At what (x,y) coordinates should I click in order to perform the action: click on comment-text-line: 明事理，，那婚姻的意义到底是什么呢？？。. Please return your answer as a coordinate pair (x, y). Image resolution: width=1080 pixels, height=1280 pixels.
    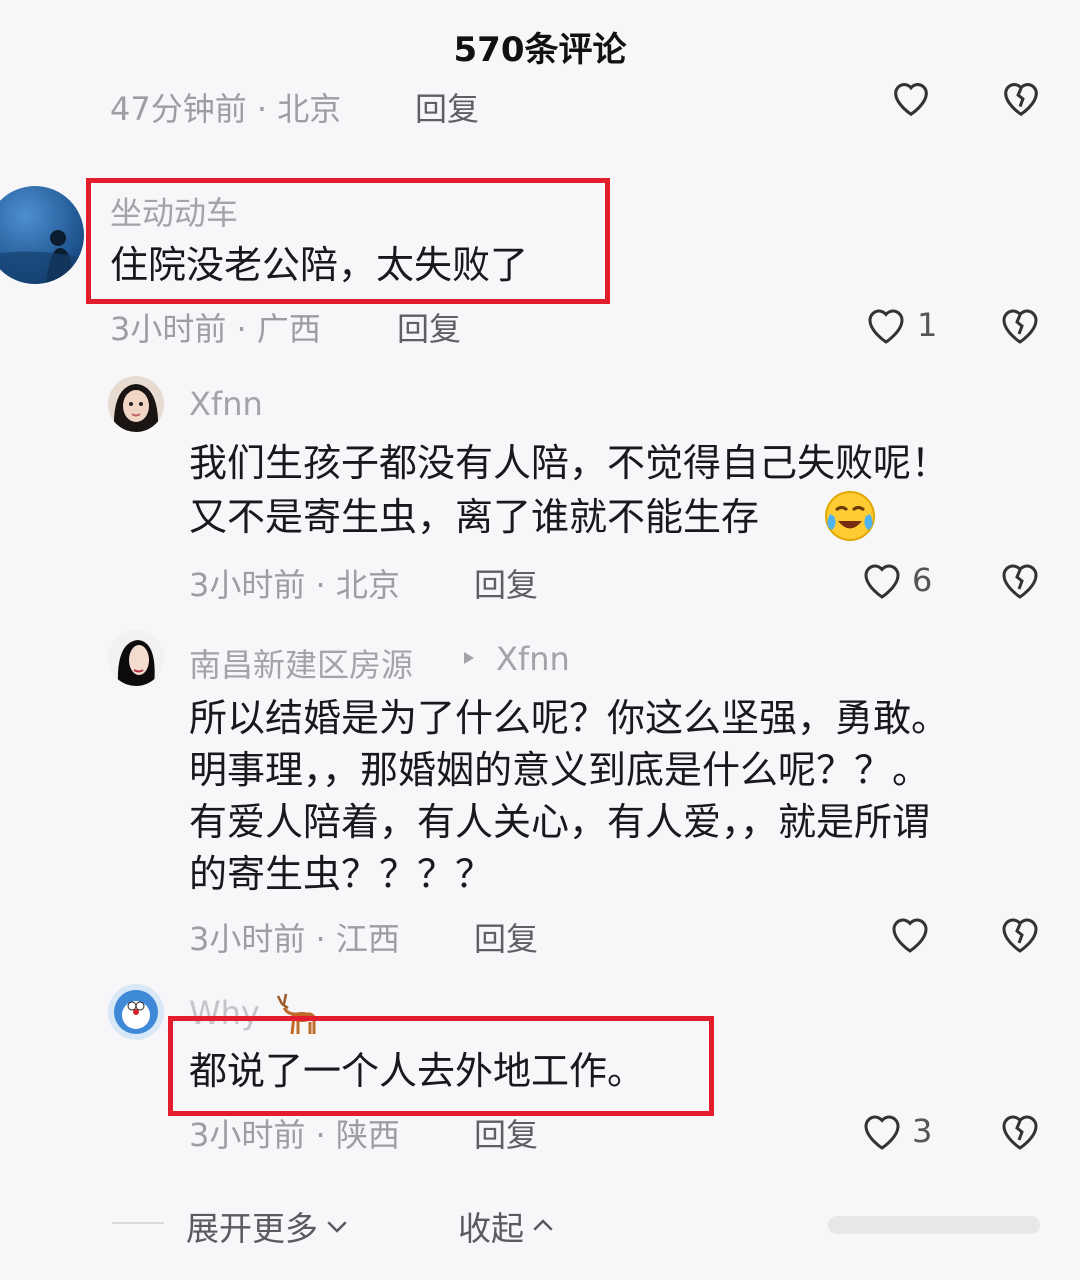
    Looking at the image, I should click on (560, 770).